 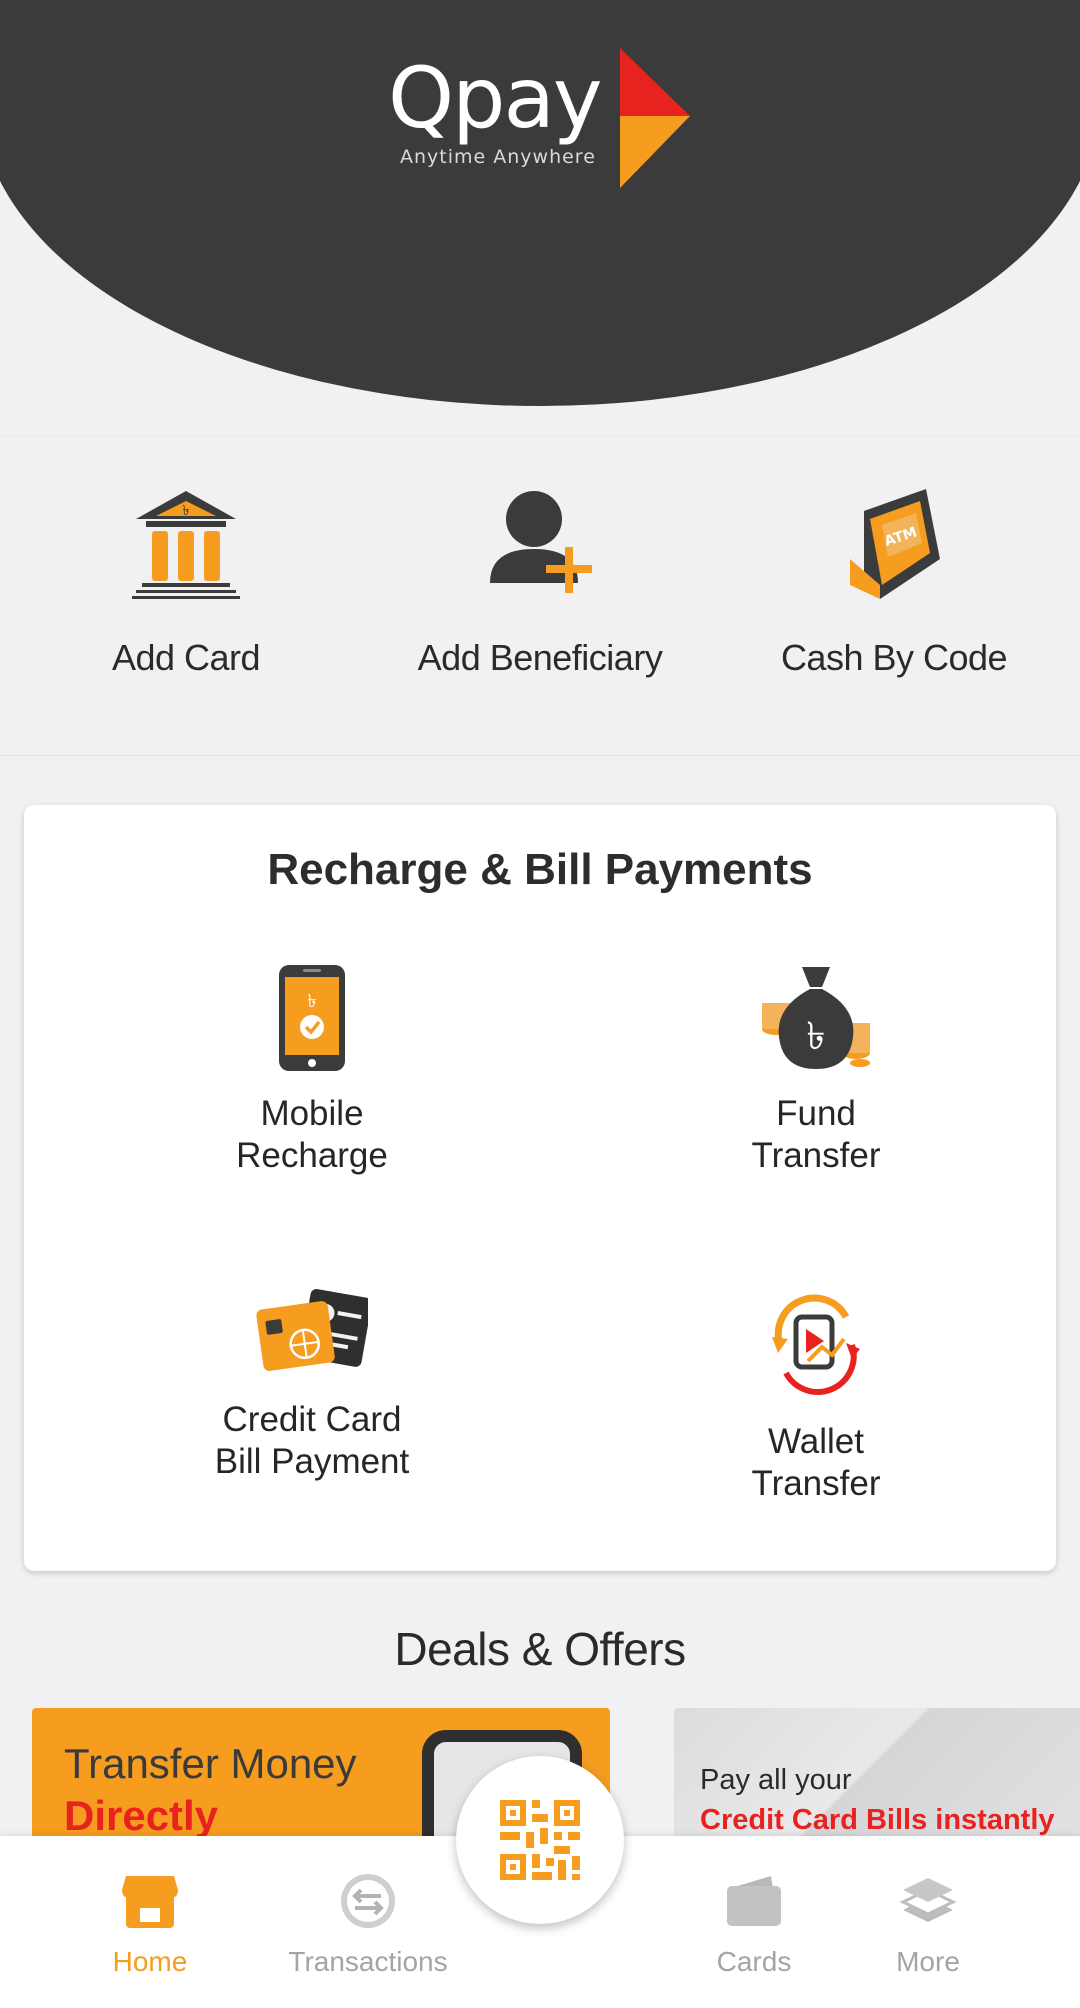 I want to click on scan-qr-button, so click(x=540, y=1840).